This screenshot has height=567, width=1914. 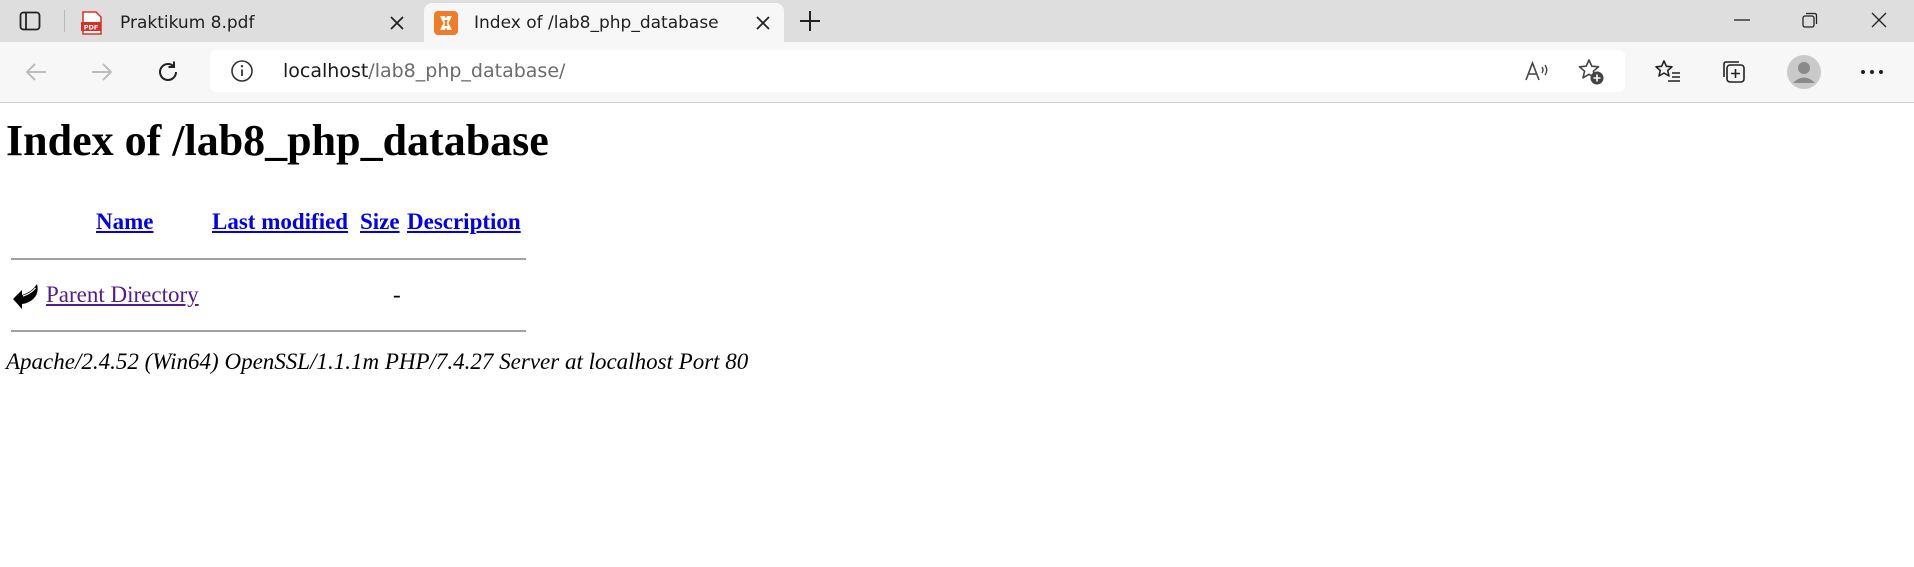 I want to click on restore-button, so click(x=1810, y=20).